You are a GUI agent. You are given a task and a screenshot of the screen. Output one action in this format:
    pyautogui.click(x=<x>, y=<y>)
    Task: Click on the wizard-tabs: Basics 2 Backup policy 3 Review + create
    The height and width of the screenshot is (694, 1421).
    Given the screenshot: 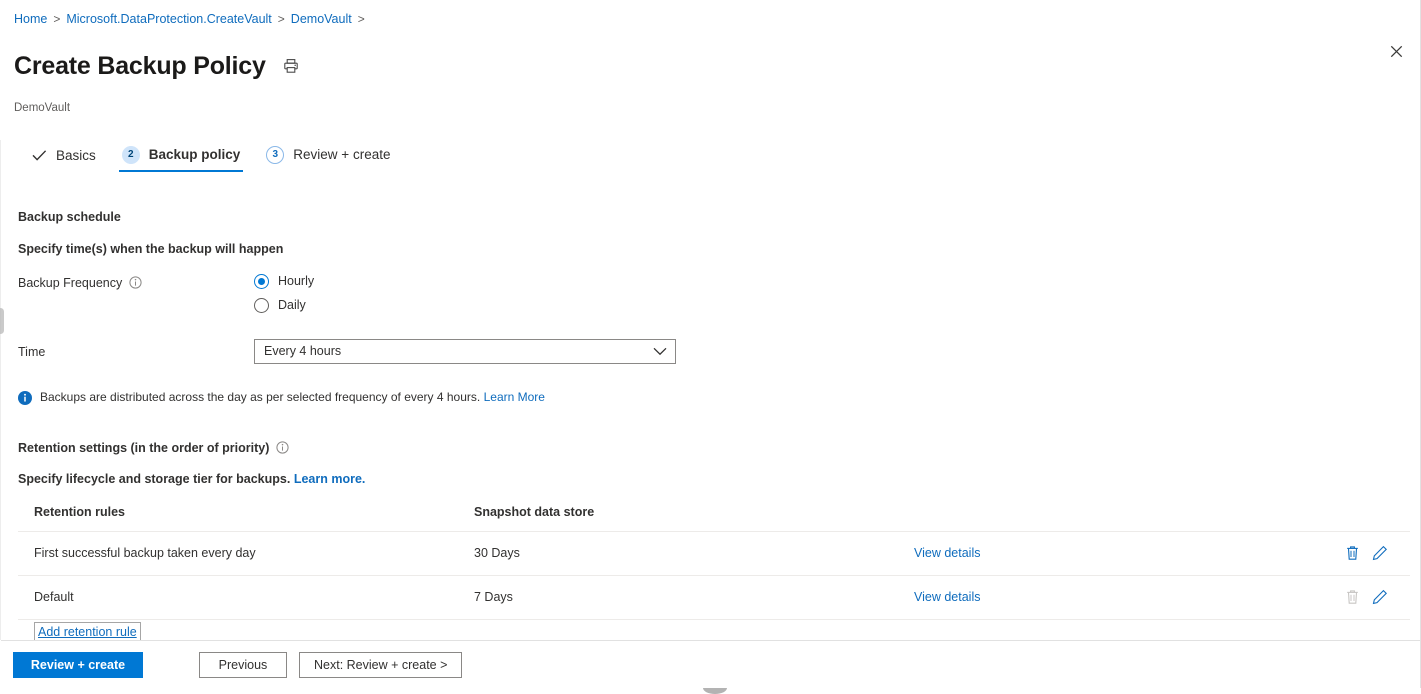 What is the action you would take?
    pyautogui.click(x=710, y=144)
    